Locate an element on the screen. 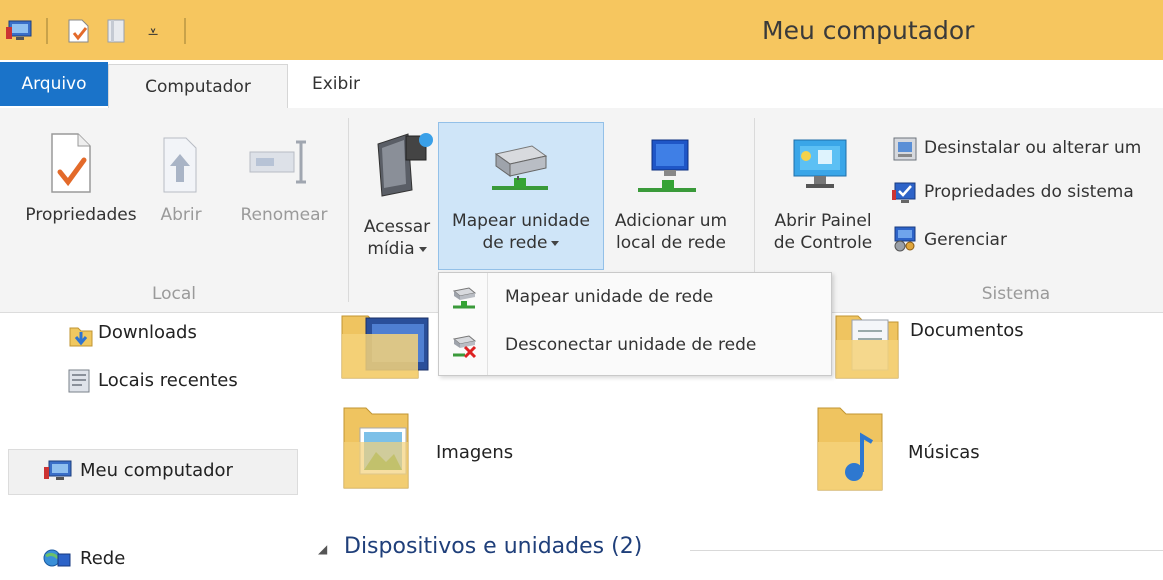  propriedades-sistema-button: Propriedades do sistema is located at coordinates (1029, 192).